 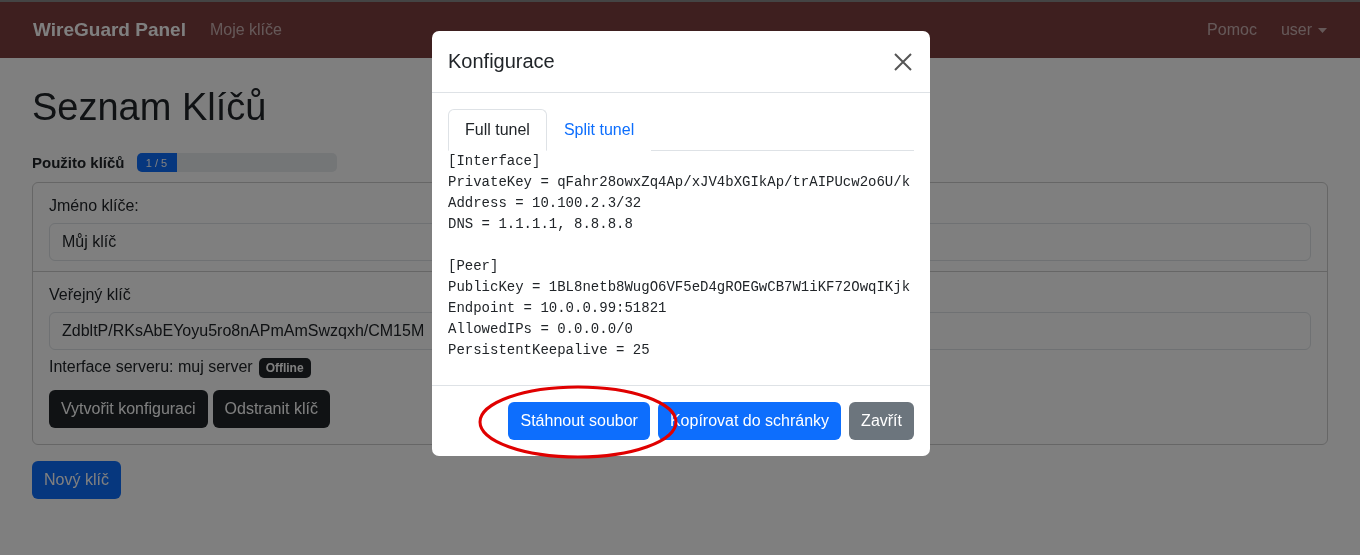 What do you see at coordinates (881, 421) in the screenshot?
I see `footer-button: Zavřít` at bounding box center [881, 421].